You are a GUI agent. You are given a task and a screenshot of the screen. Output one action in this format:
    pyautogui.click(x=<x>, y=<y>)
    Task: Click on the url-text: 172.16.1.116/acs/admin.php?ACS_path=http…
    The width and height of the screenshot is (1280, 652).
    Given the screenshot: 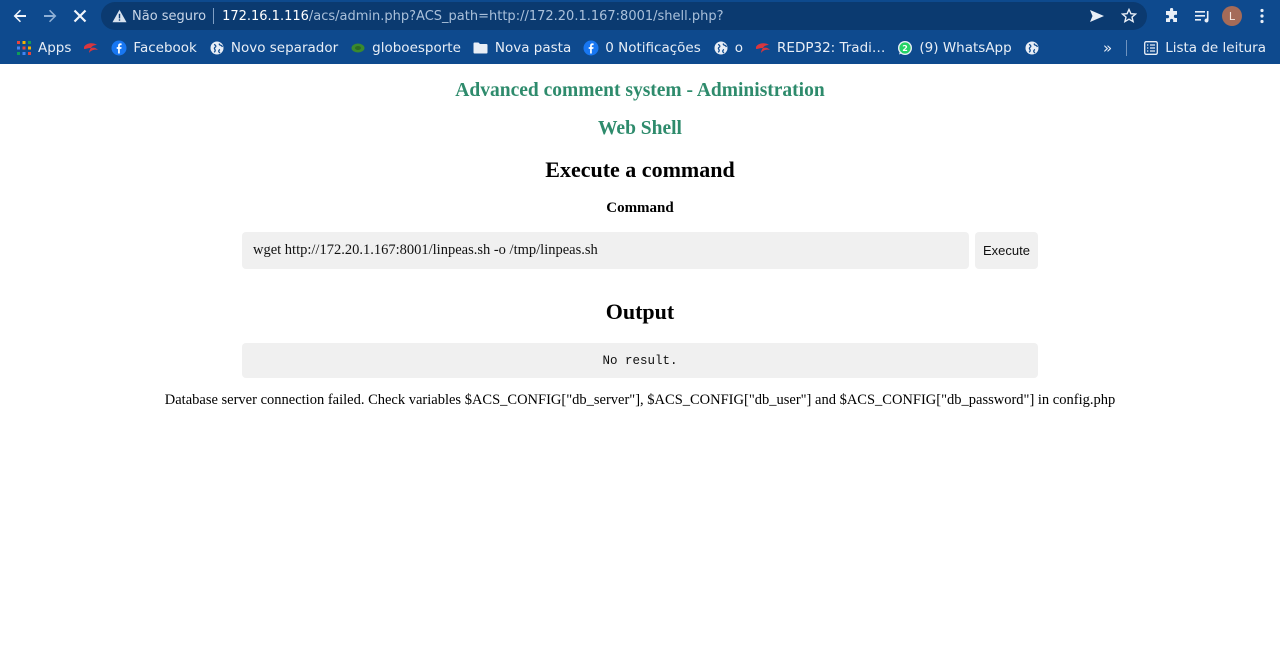 What is the action you would take?
    pyautogui.click(x=472, y=16)
    